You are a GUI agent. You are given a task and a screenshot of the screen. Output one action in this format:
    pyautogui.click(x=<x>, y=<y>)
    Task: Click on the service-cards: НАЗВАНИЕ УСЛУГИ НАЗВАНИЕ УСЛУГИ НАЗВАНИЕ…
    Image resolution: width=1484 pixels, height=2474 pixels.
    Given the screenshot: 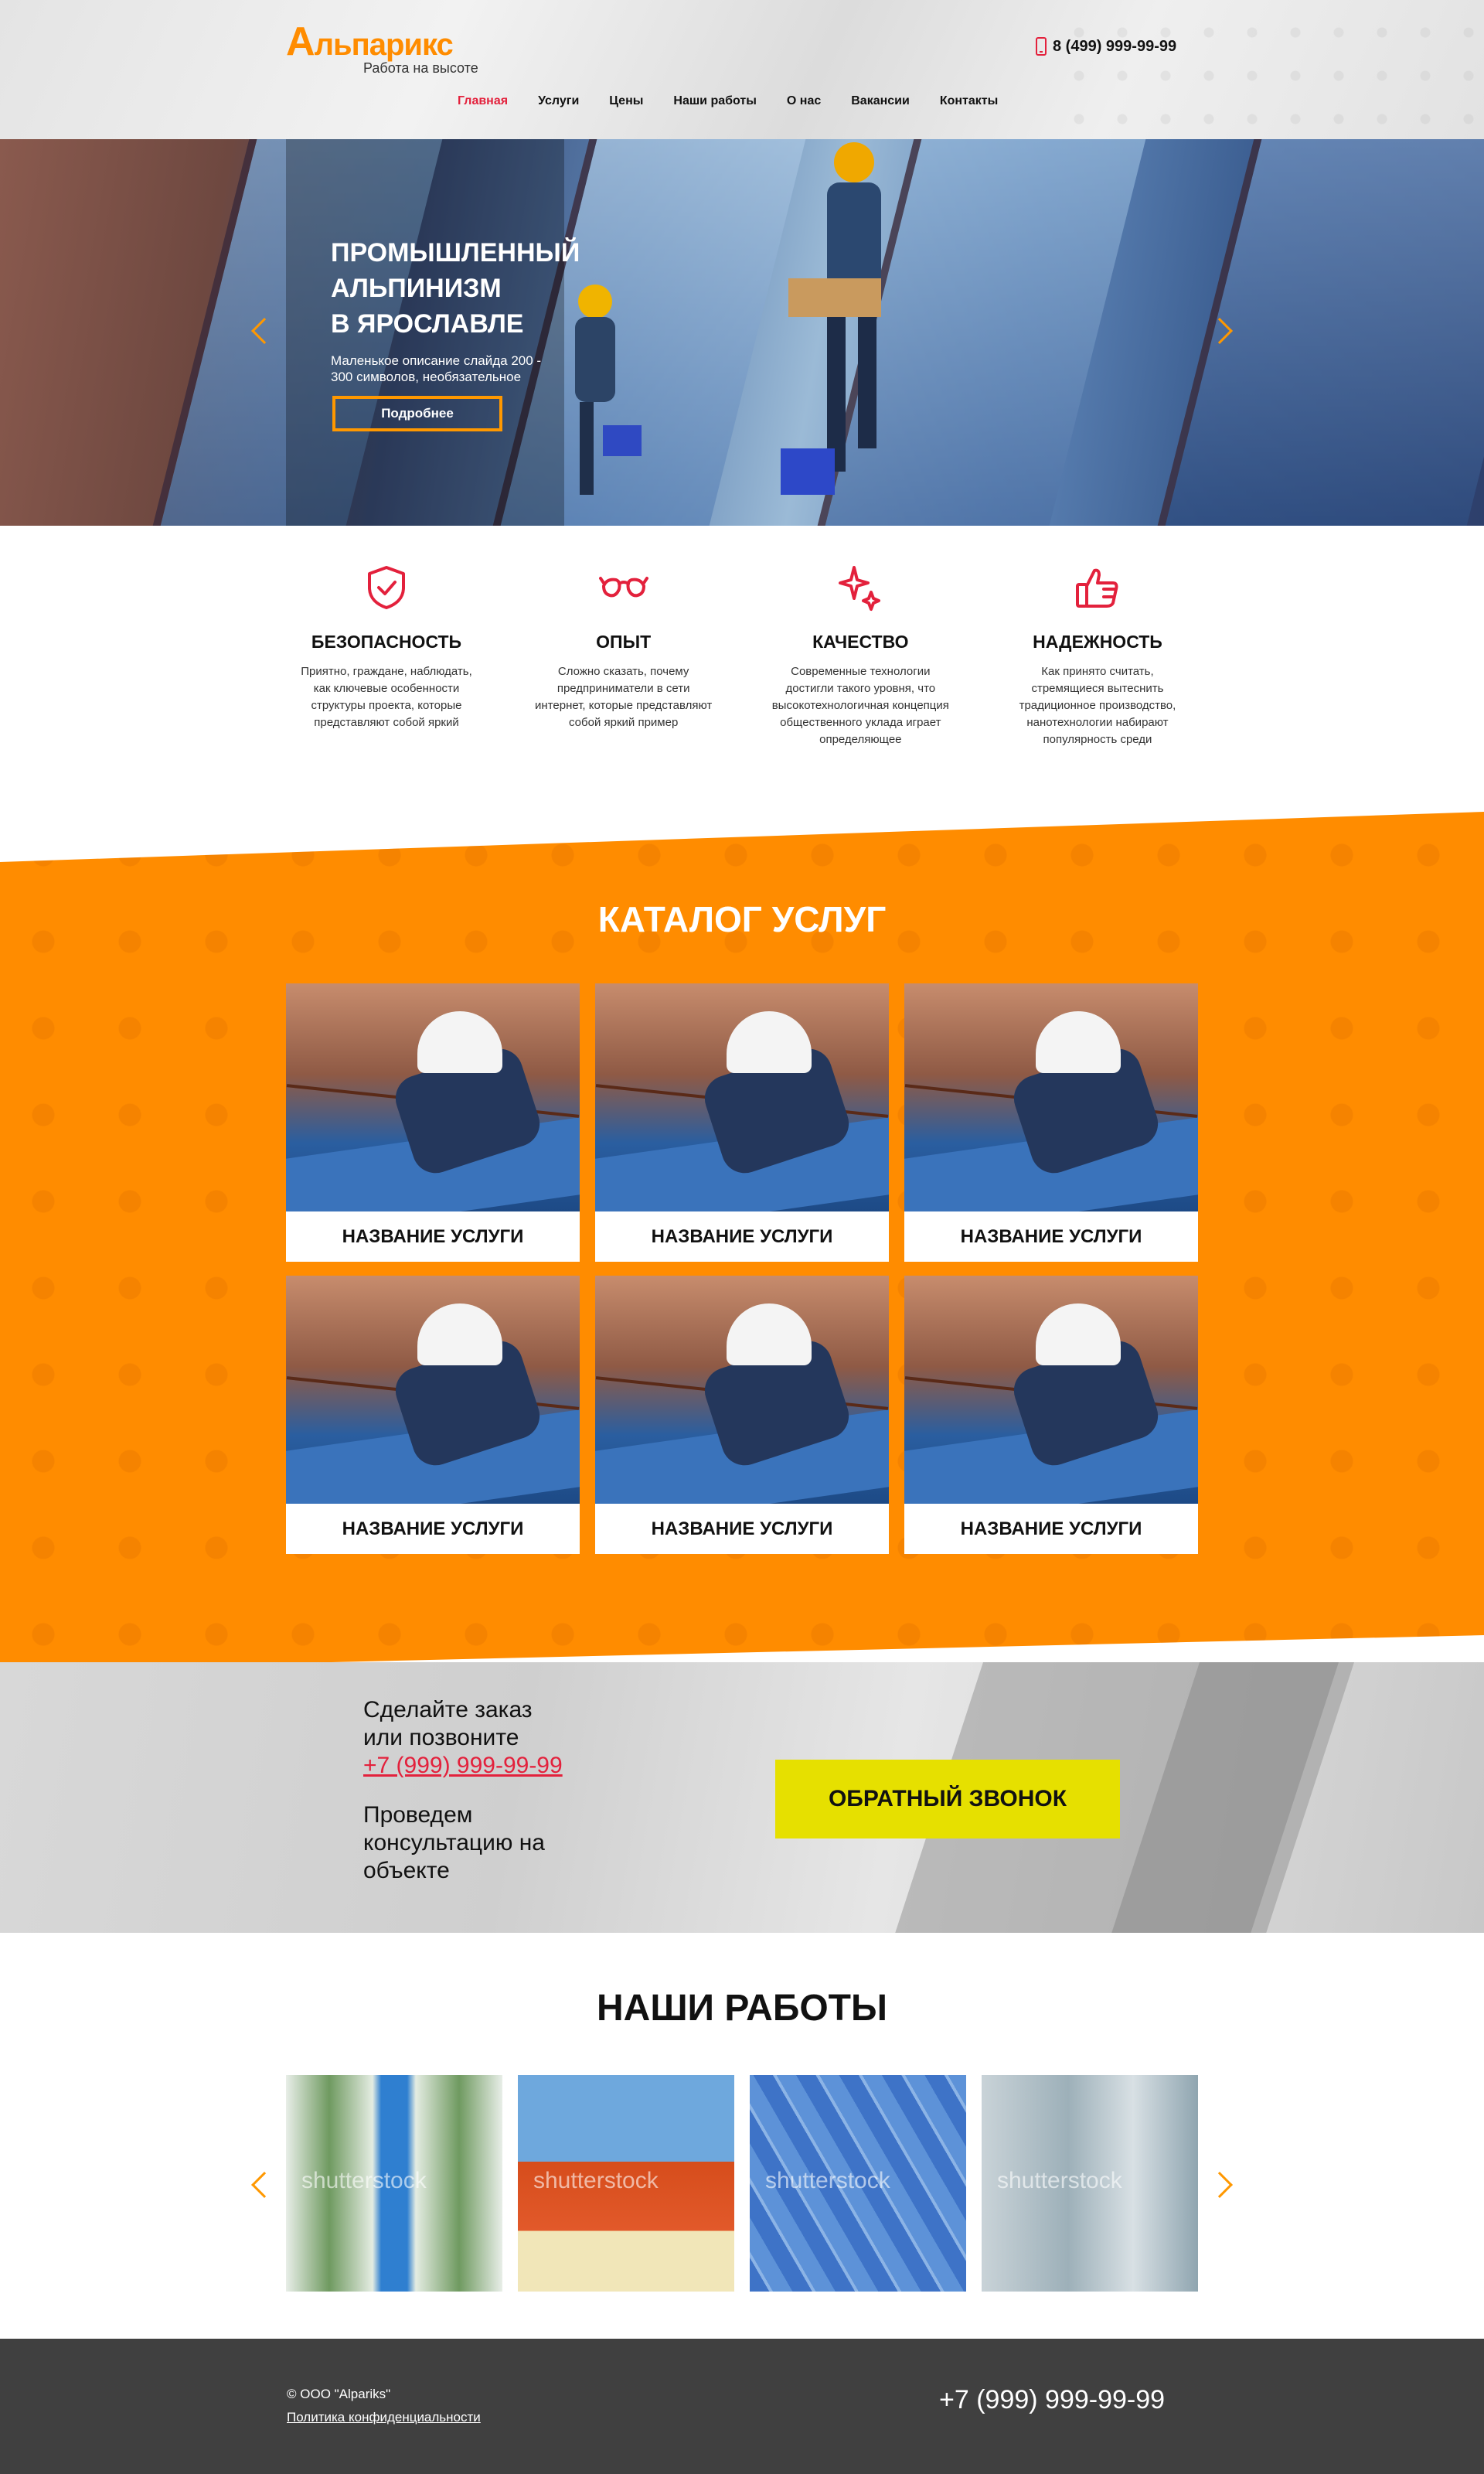 What is the action you would take?
    pyautogui.click(x=742, y=1268)
    